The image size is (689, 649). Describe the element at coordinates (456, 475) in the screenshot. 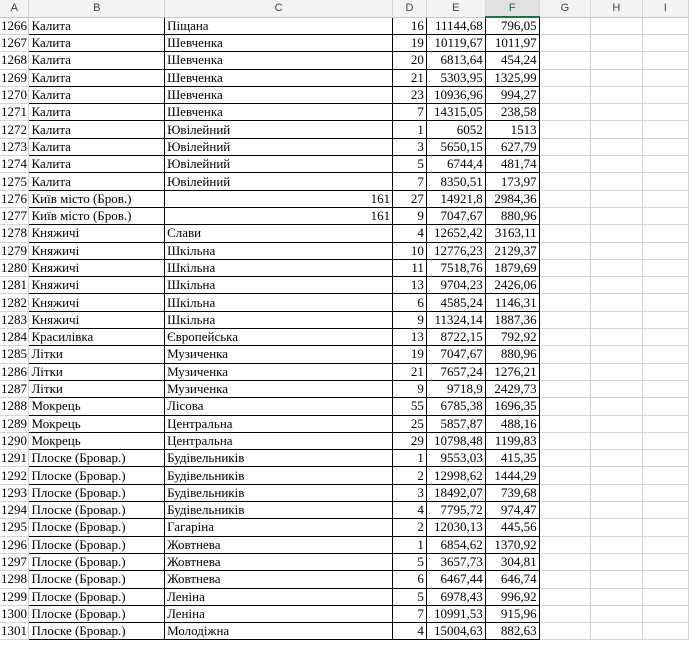

I see `cell-e: 12998,62` at that location.